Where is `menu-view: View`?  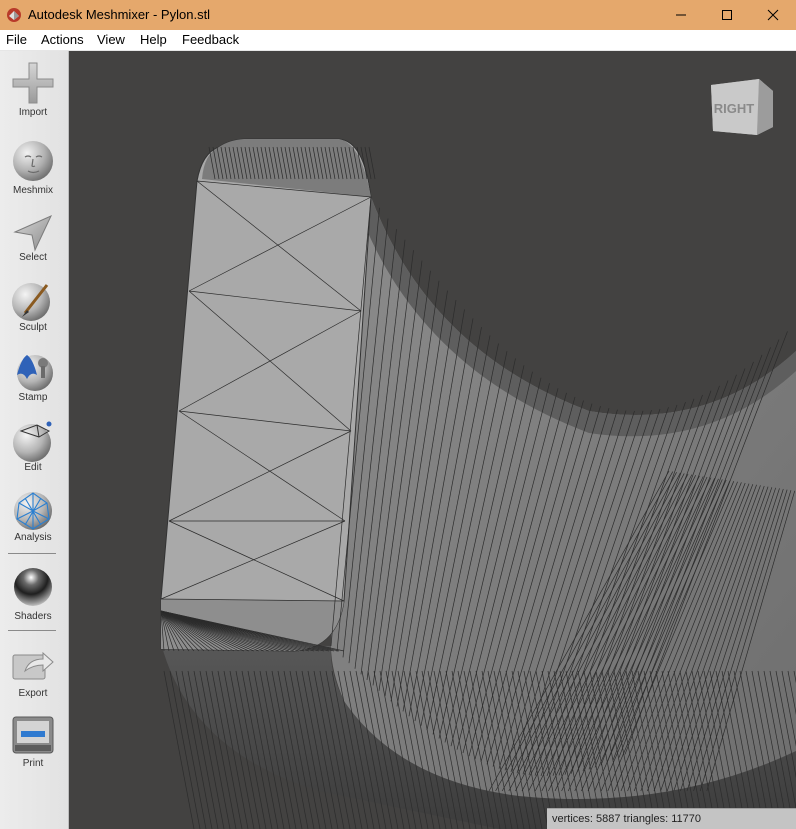
menu-view: View is located at coordinates (111, 39).